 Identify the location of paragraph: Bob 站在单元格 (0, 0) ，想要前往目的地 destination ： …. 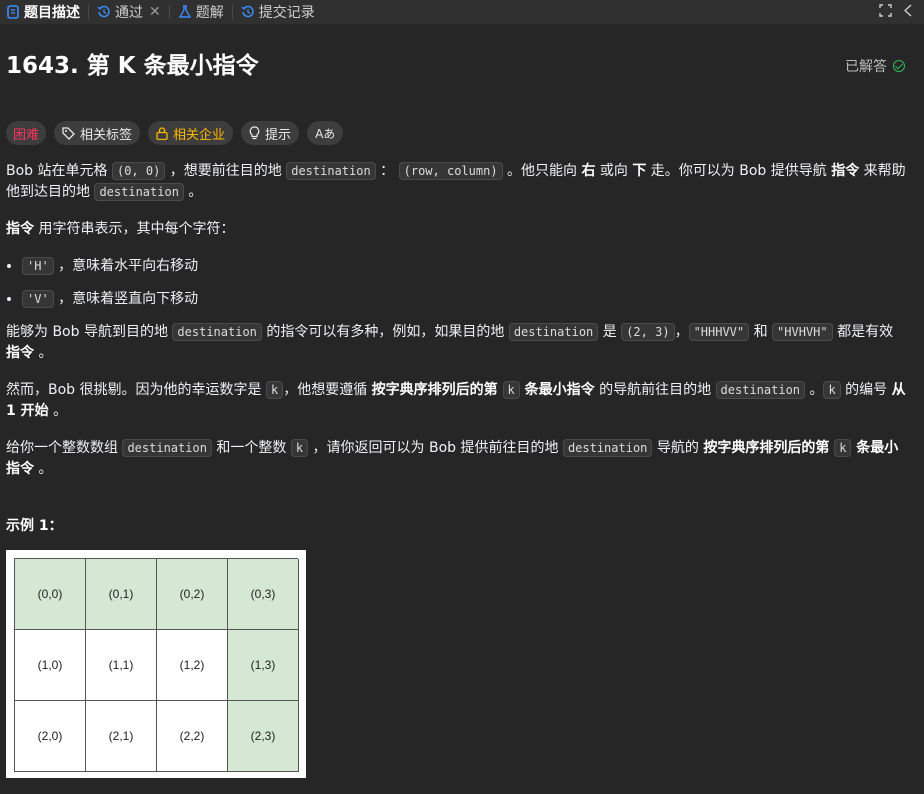
(456, 182).